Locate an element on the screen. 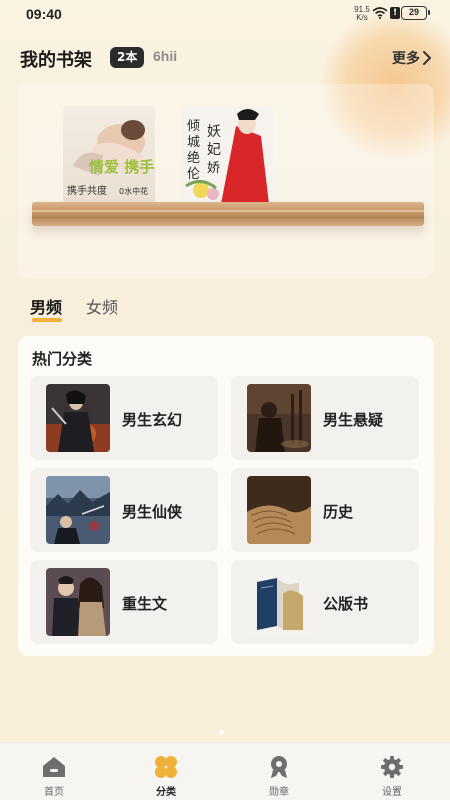 Image resolution: width=450 pixels, height=800 pixels. category-label: 男生悬疑 is located at coordinates (353, 420).